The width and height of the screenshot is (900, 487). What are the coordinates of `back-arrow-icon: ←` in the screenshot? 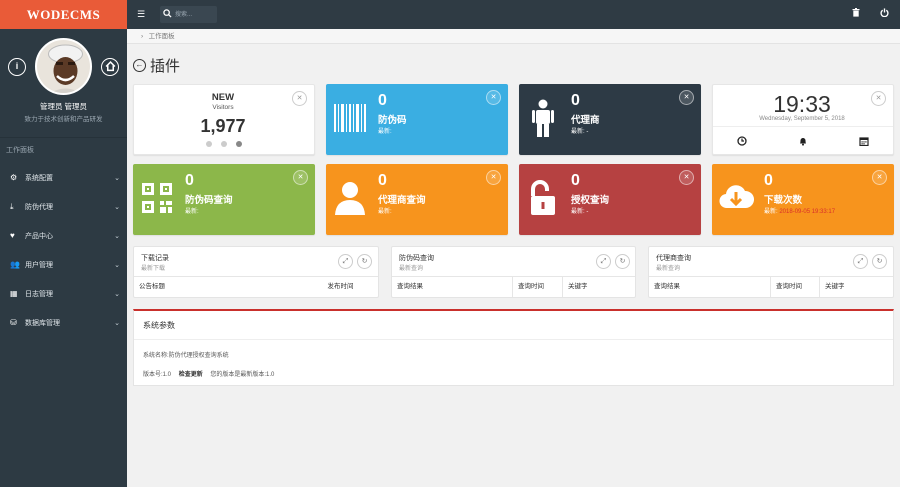 It's located at (139, 65).